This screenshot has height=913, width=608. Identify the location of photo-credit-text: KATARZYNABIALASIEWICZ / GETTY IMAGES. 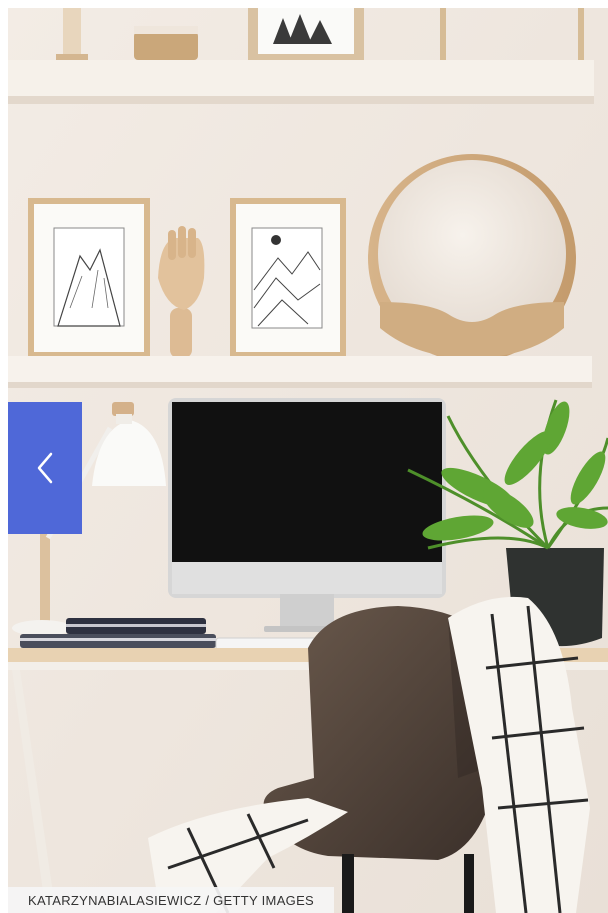
(171, 900).